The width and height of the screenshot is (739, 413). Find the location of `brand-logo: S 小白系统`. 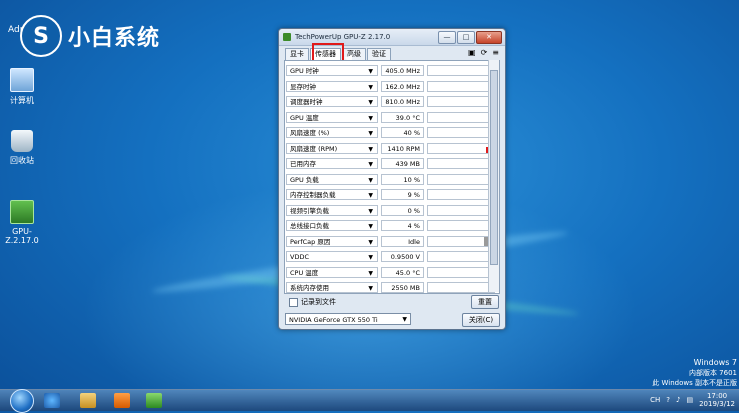

brand-logo: S 小白系统 is located at coordinates (90, 36).